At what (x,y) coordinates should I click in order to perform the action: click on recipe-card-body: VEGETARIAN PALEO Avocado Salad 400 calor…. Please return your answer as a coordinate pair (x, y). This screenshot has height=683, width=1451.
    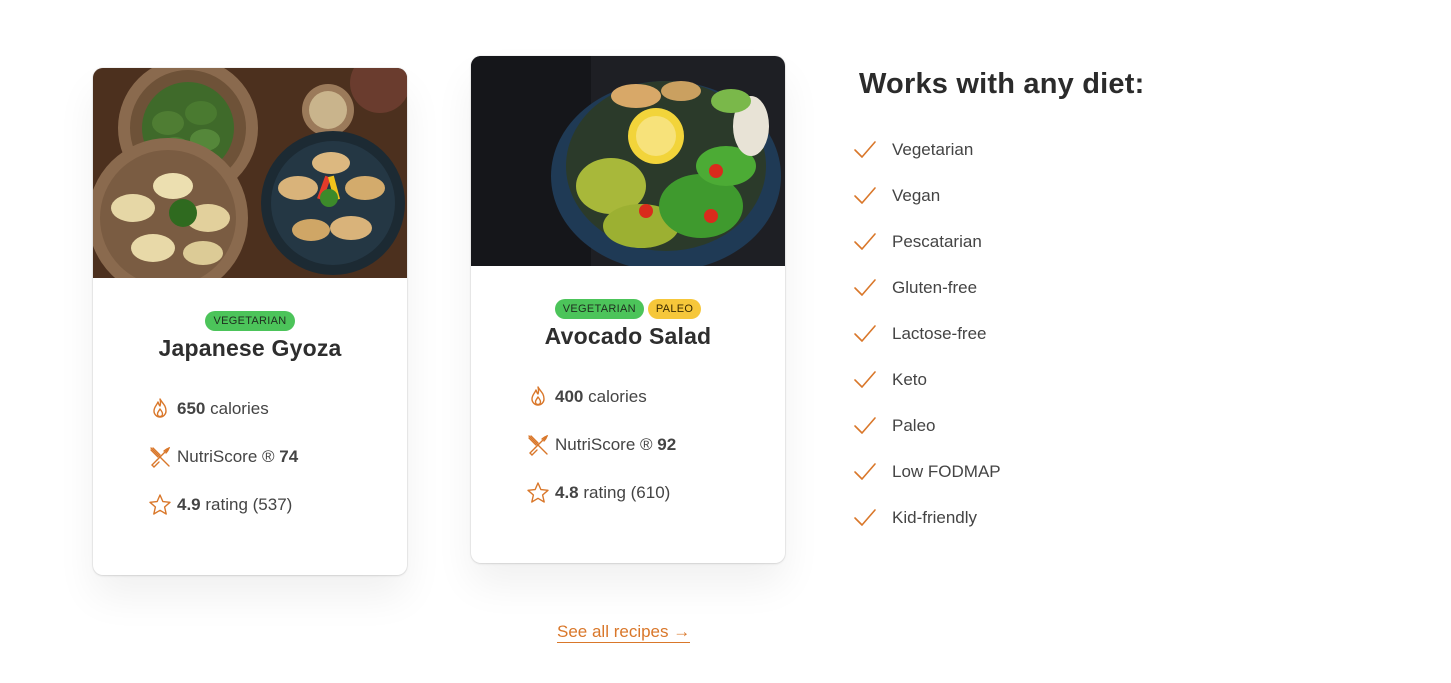
    Looking at the image, I should click on (628, 391).